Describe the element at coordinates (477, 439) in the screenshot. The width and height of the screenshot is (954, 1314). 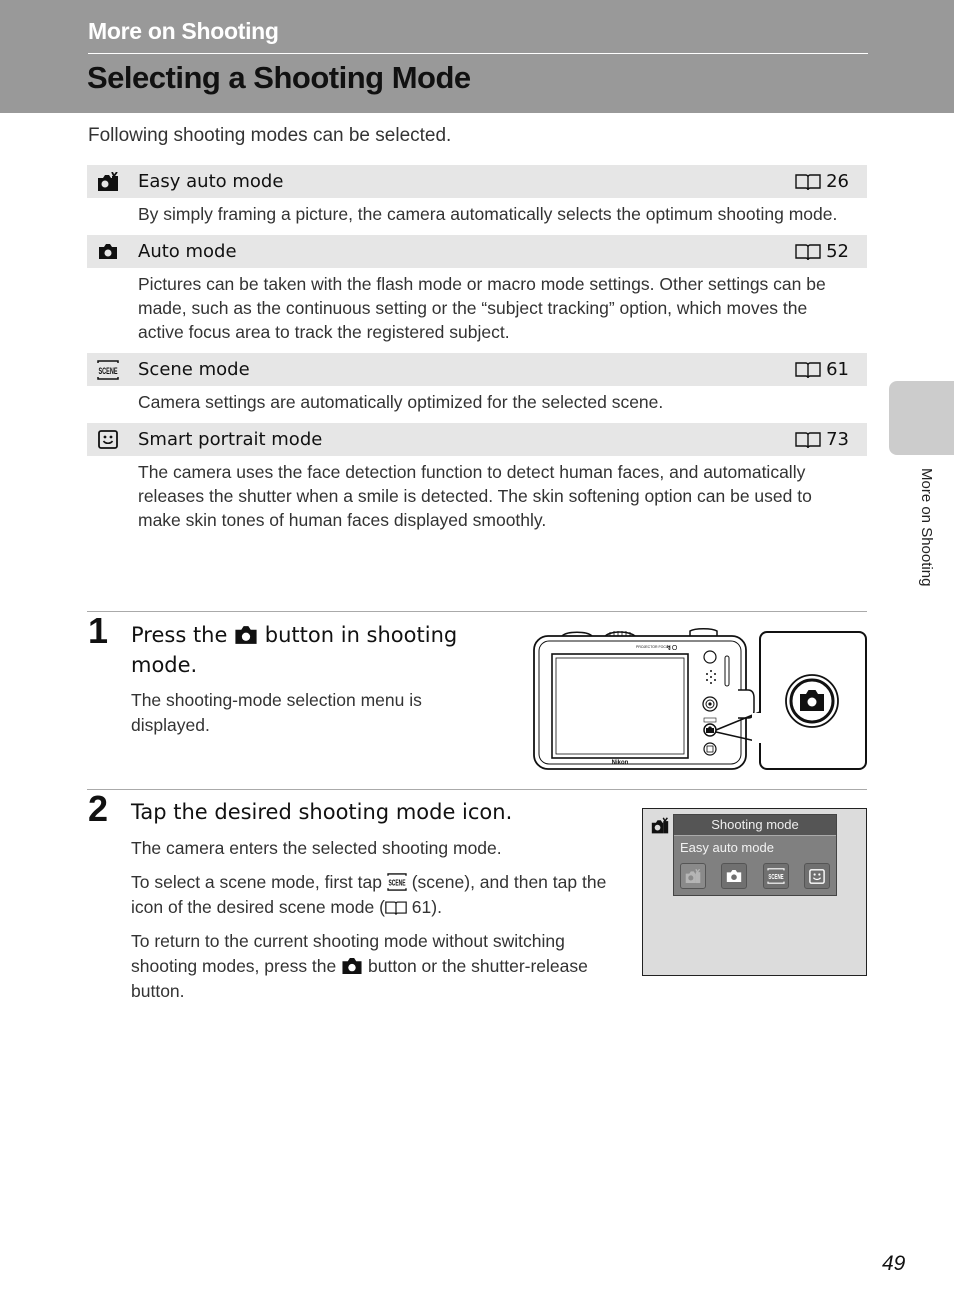
I see `mode-row-smart-portrait: Smart portrait mode 73` at that location.